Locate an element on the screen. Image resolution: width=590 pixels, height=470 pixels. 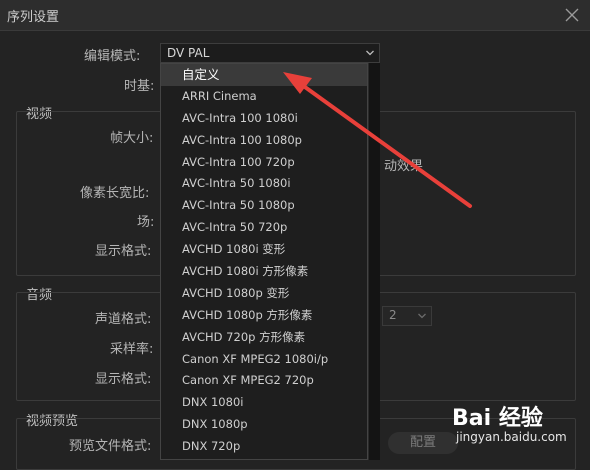
annotation-arrow-icon is located at coordinates (377, 140).